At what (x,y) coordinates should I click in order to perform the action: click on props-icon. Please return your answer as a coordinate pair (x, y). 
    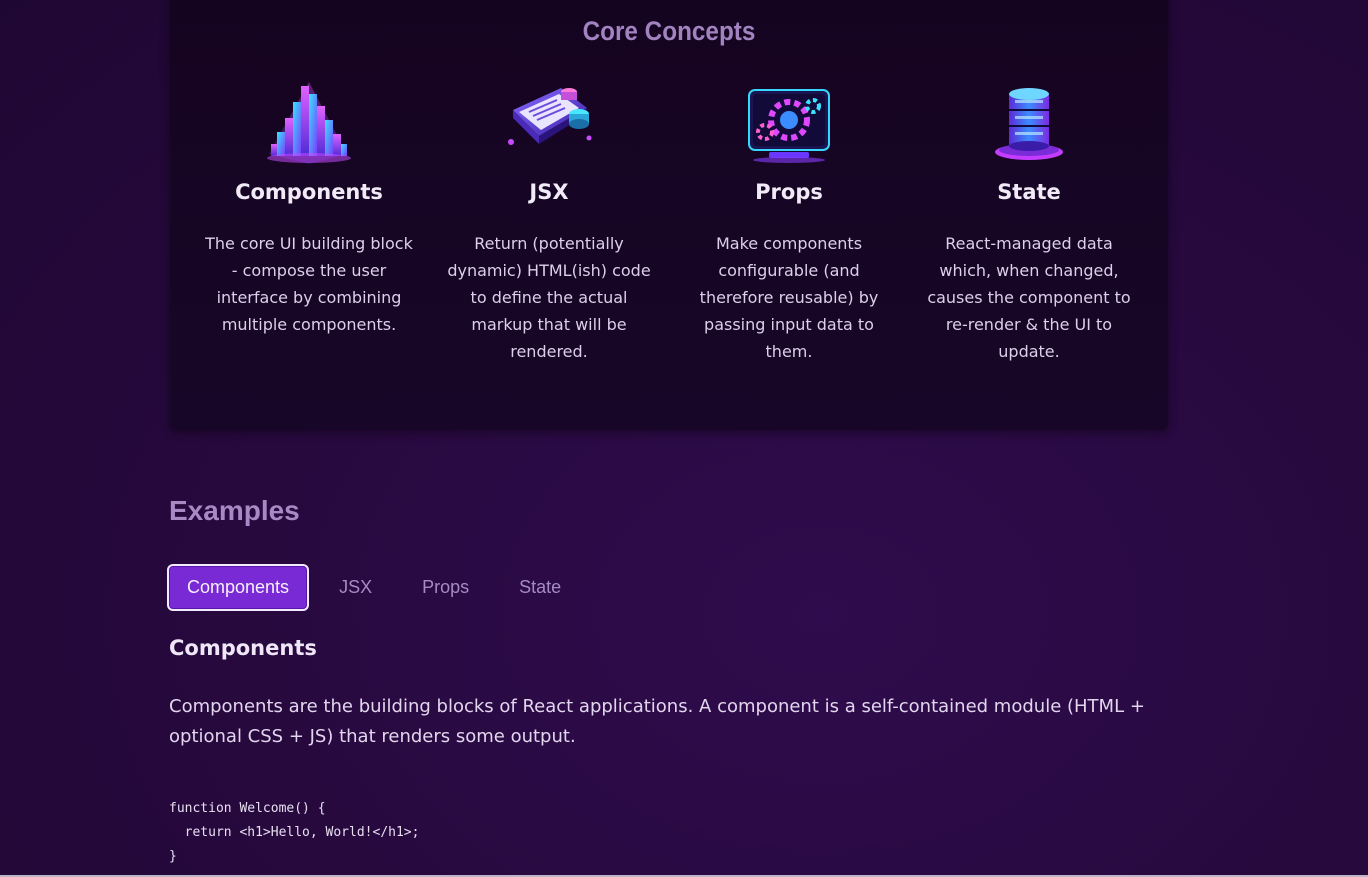
    Looking at the image, I should click on (789, 126).